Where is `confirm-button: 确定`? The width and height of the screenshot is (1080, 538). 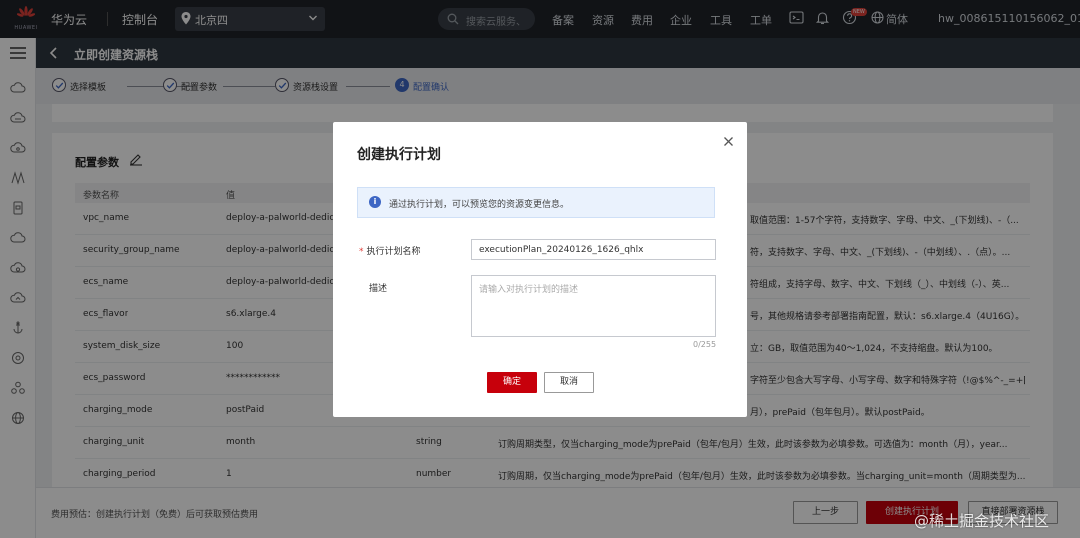 confirm-button: 确定 is located at coordinates (512, 382).